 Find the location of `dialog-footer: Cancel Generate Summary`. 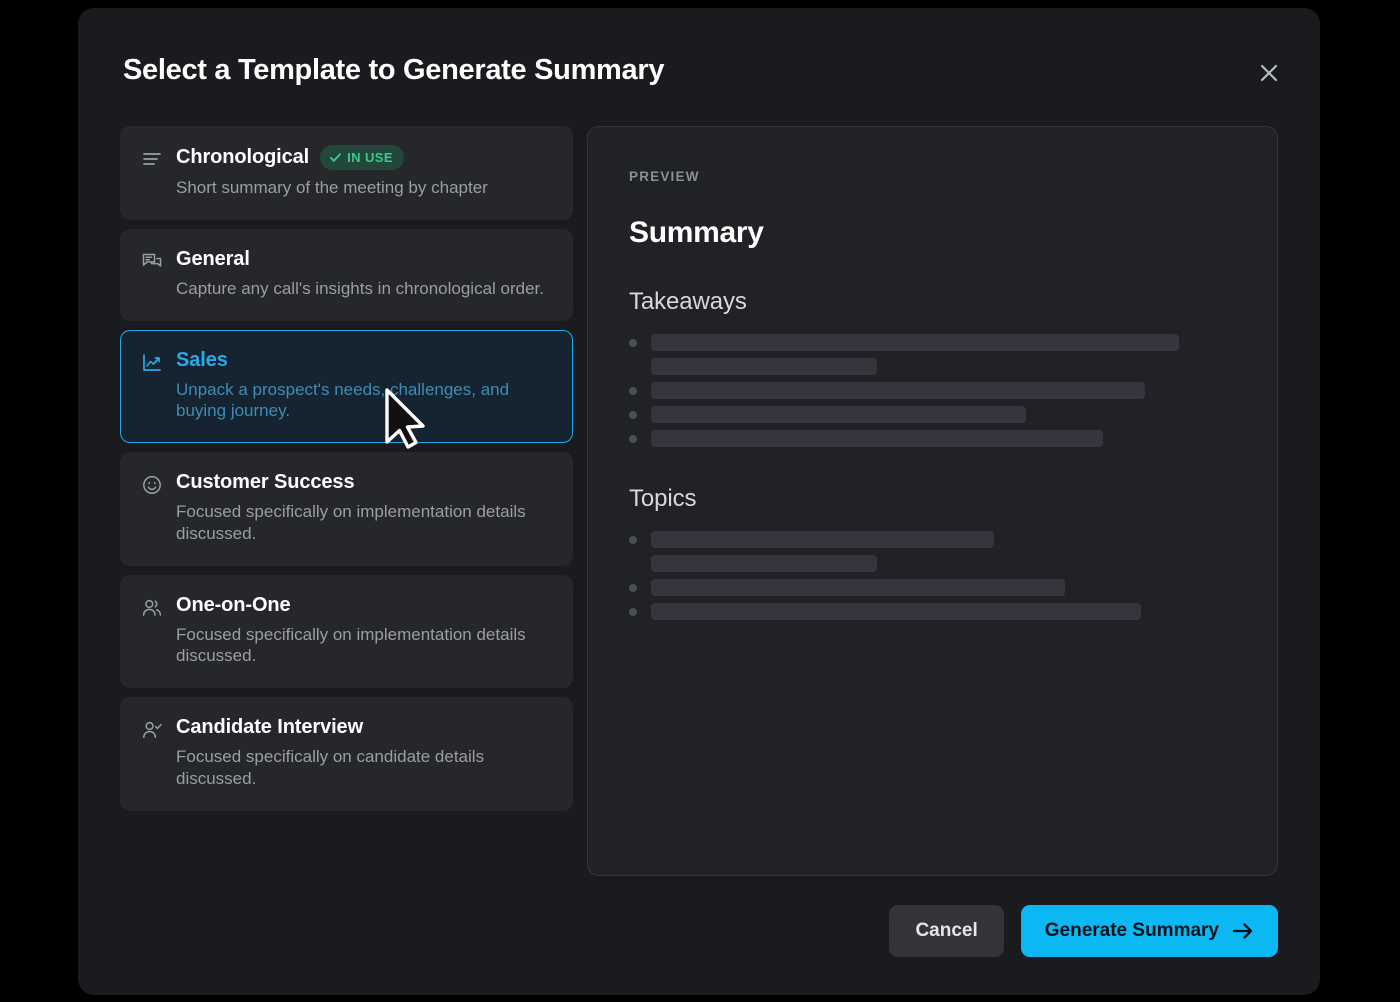

dialog-footer: Cancel Generate Summary is located at coordinates (678, 931).